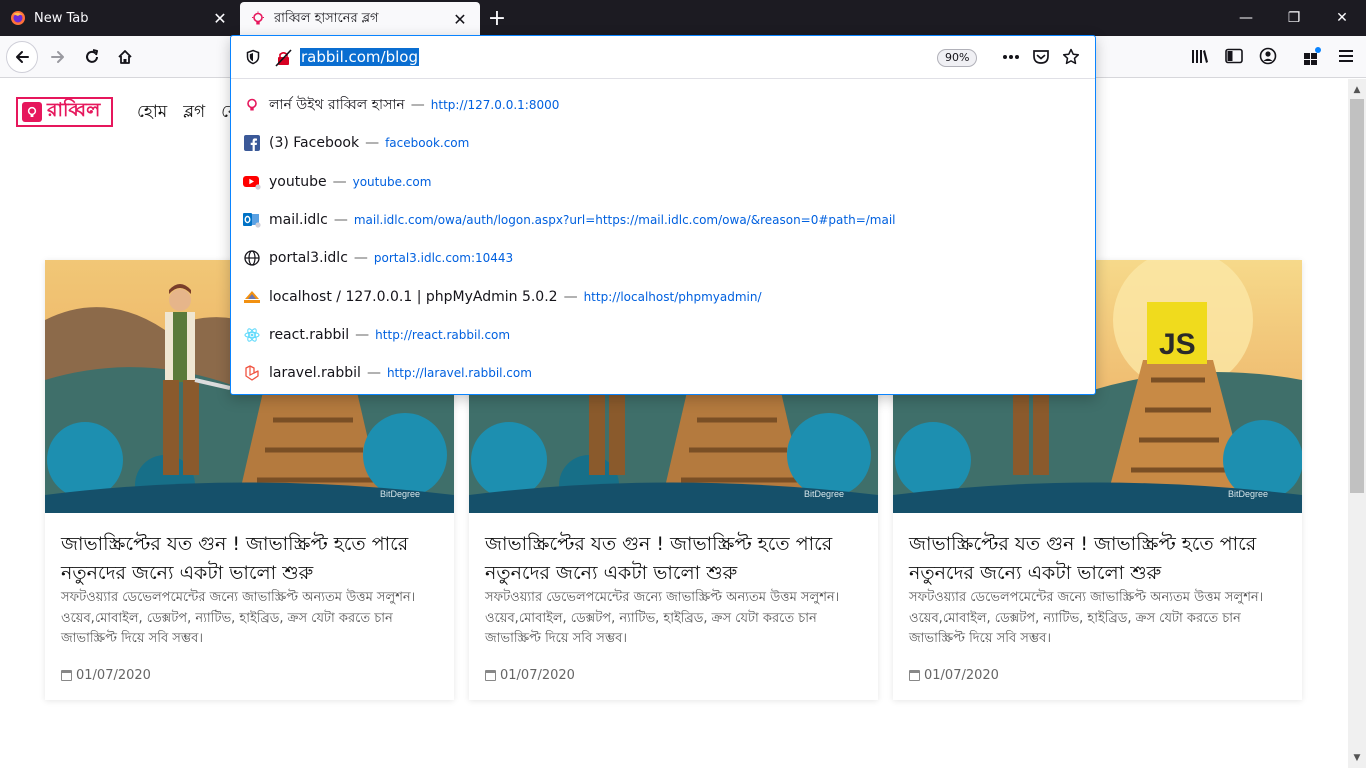 The image size is (1366, 768). I want to click on scroll-up-icon: ▲, so click(1357, 89).